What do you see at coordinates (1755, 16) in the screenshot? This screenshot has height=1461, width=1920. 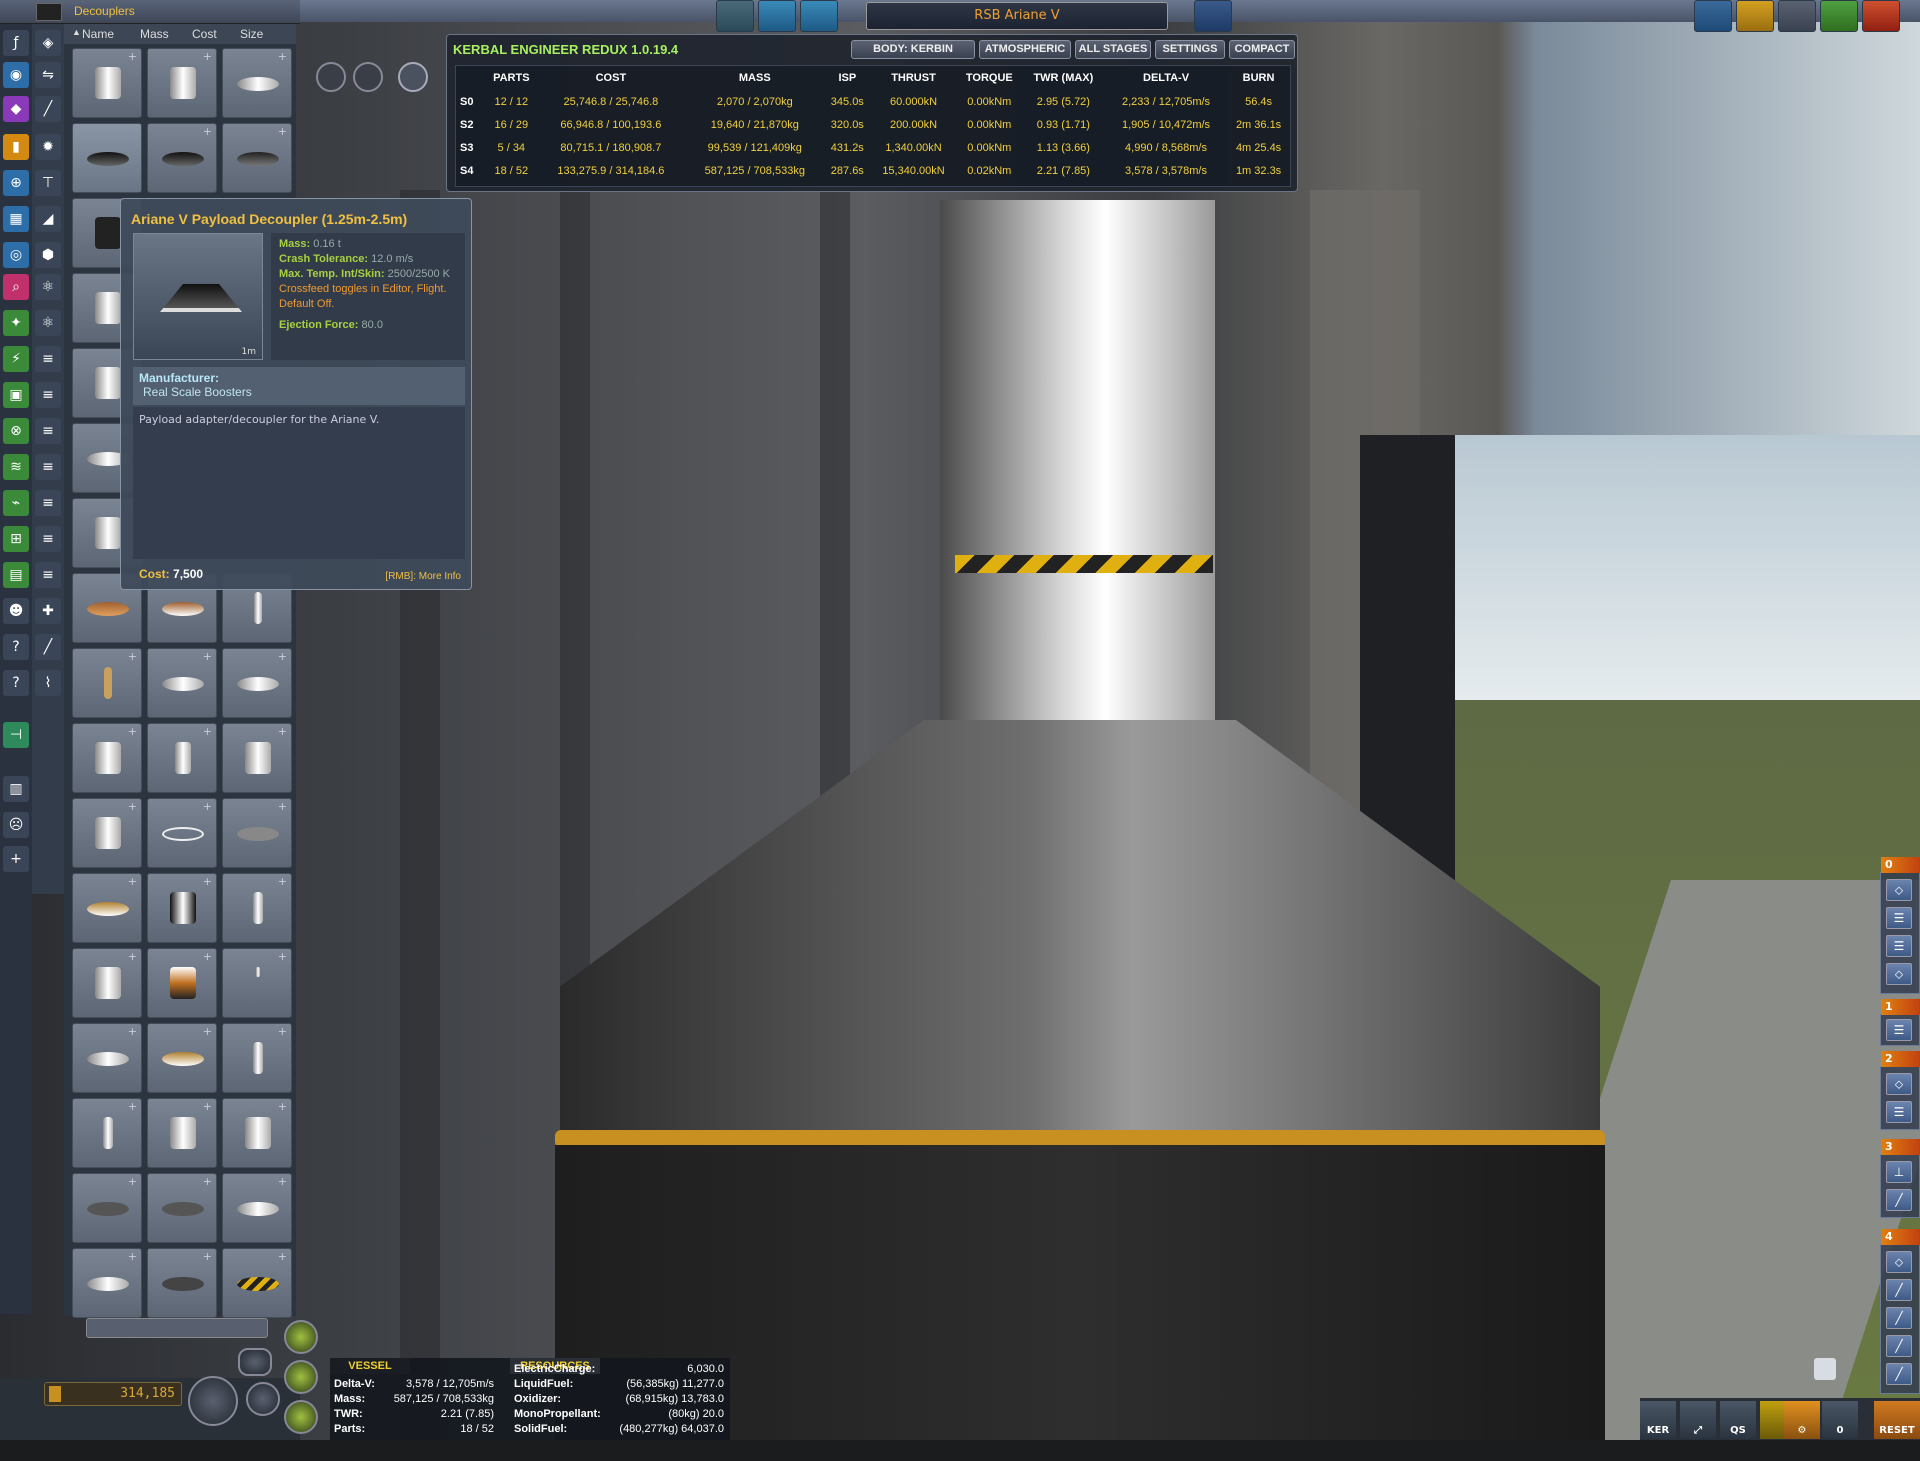 I see `load-craft-icon` at bounding box center [1755, 16].